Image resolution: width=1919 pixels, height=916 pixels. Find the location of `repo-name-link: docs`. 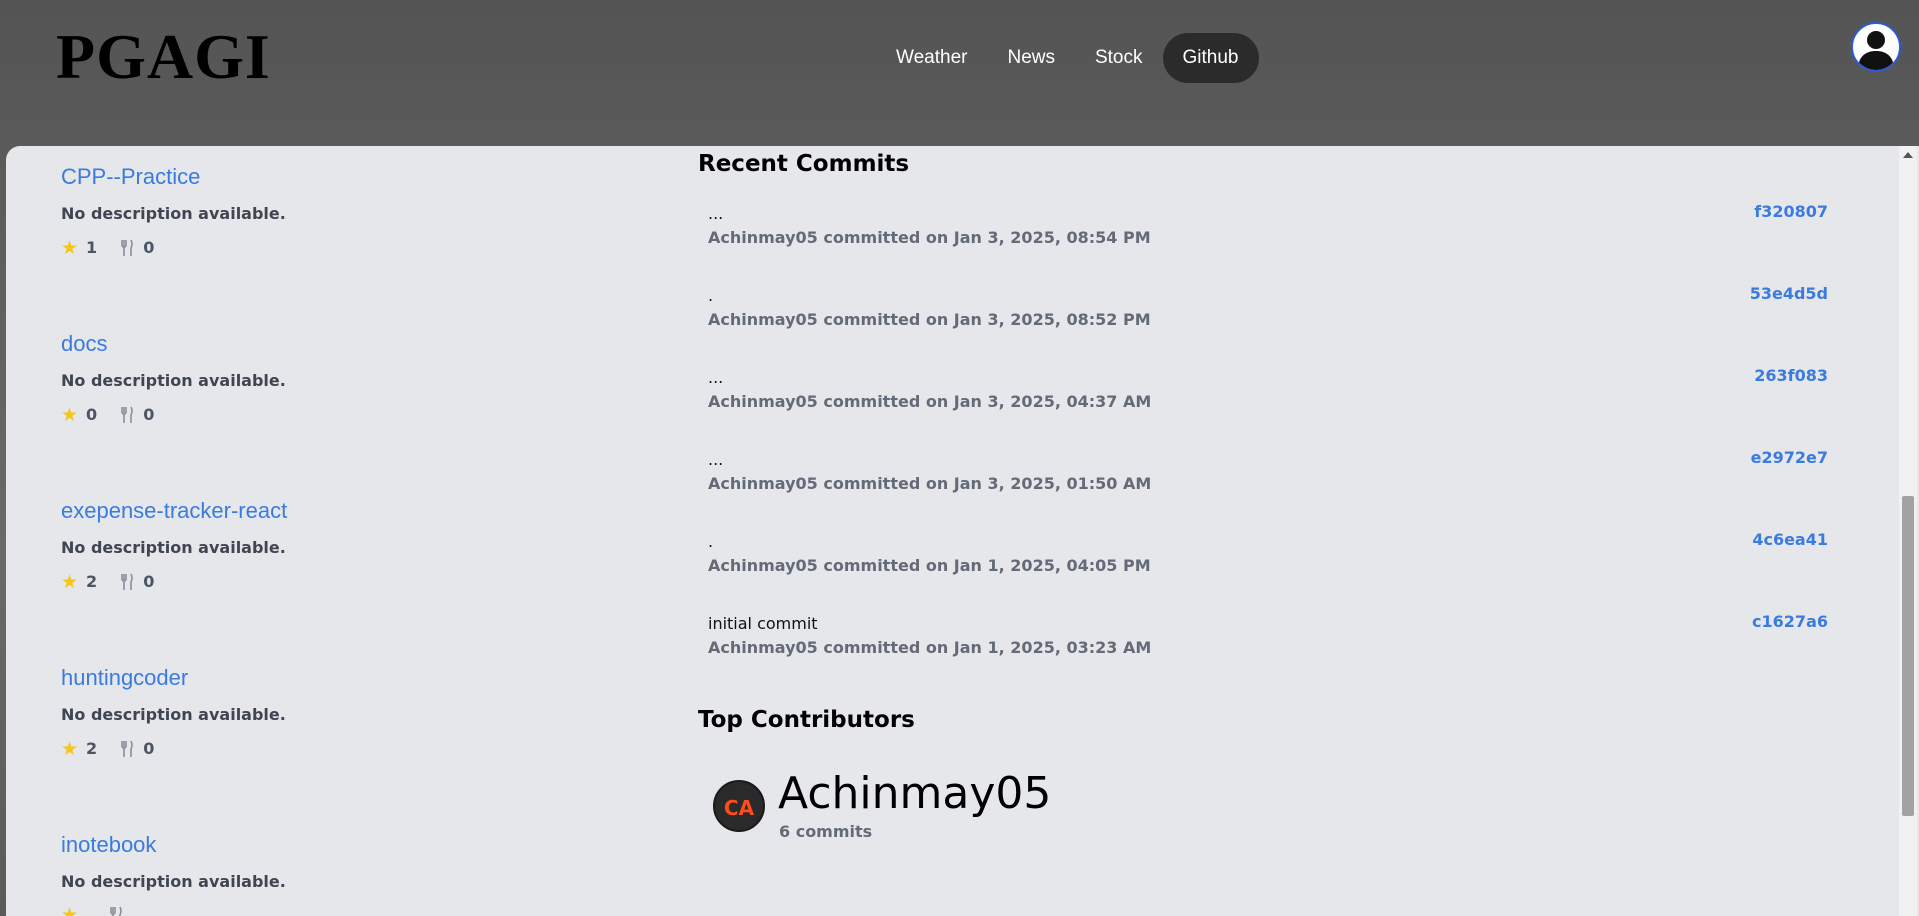

repo-name-link: docs is located at coordinates (173, 344).